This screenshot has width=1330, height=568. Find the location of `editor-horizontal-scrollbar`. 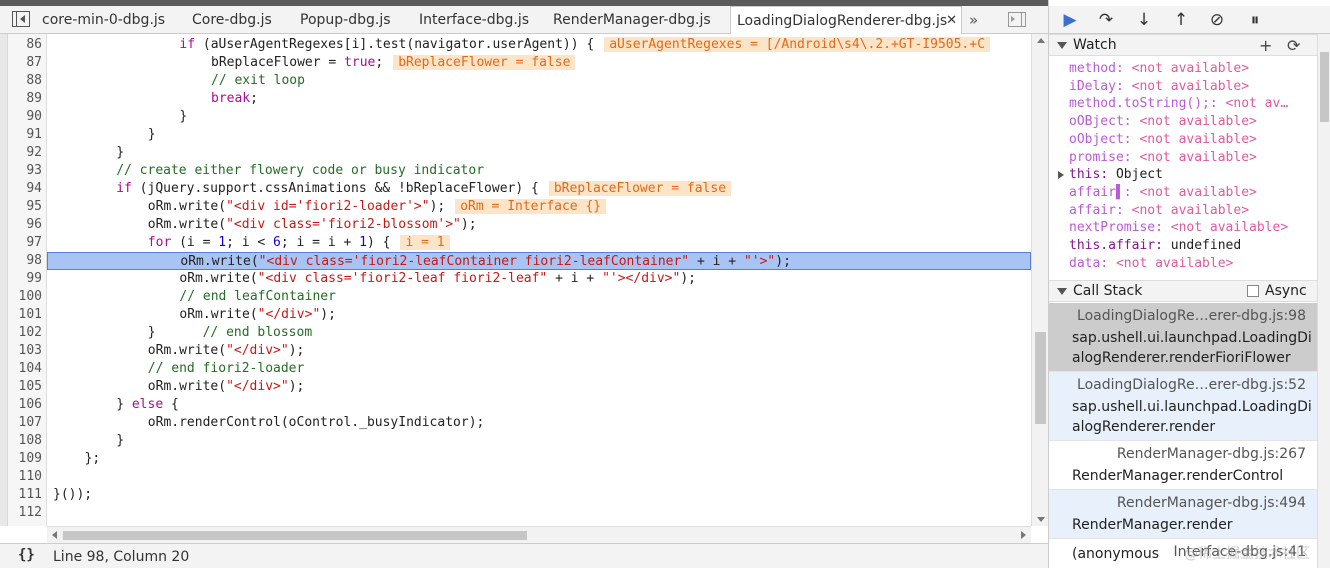

editor-horizontal-scrollbar is located at coordinates (539, 534).